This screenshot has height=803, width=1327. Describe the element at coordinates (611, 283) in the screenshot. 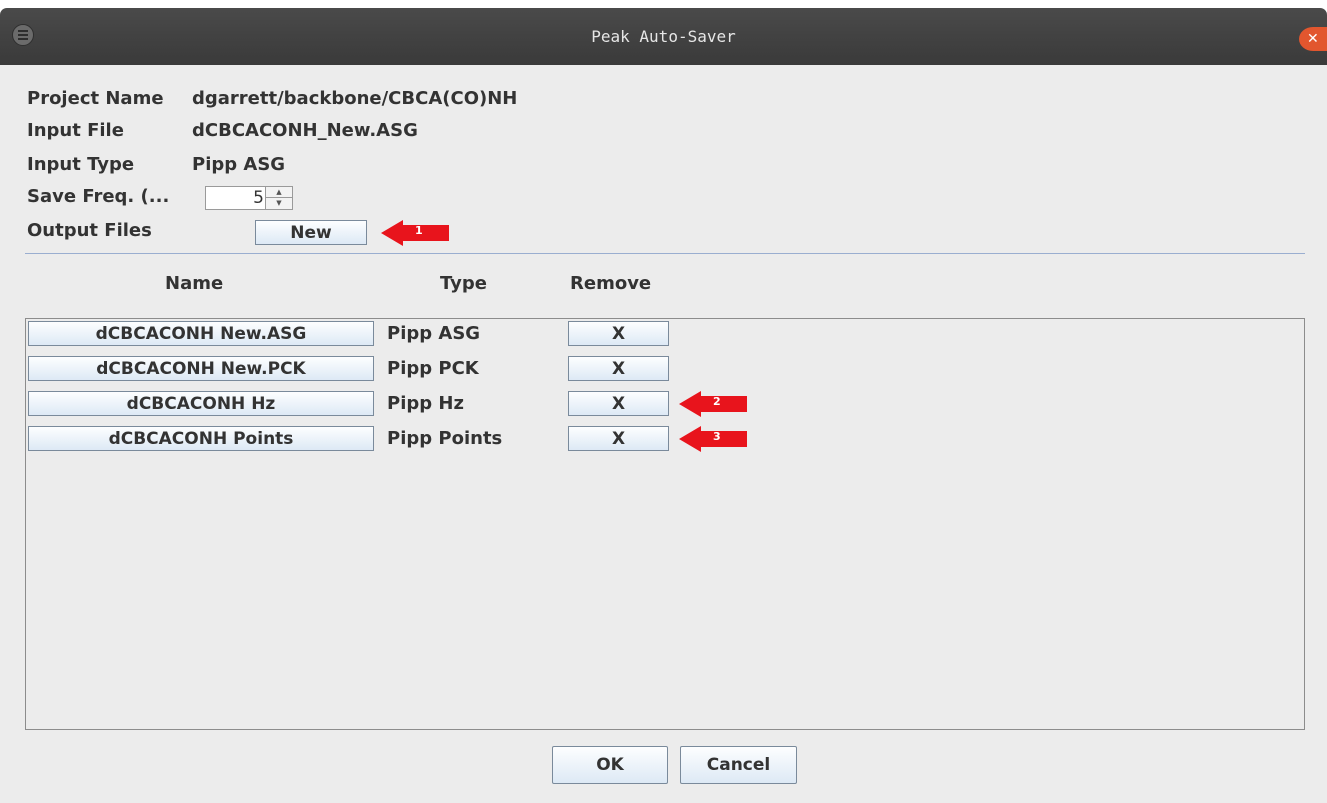

I see `column-header-remove: Remove` at that location.